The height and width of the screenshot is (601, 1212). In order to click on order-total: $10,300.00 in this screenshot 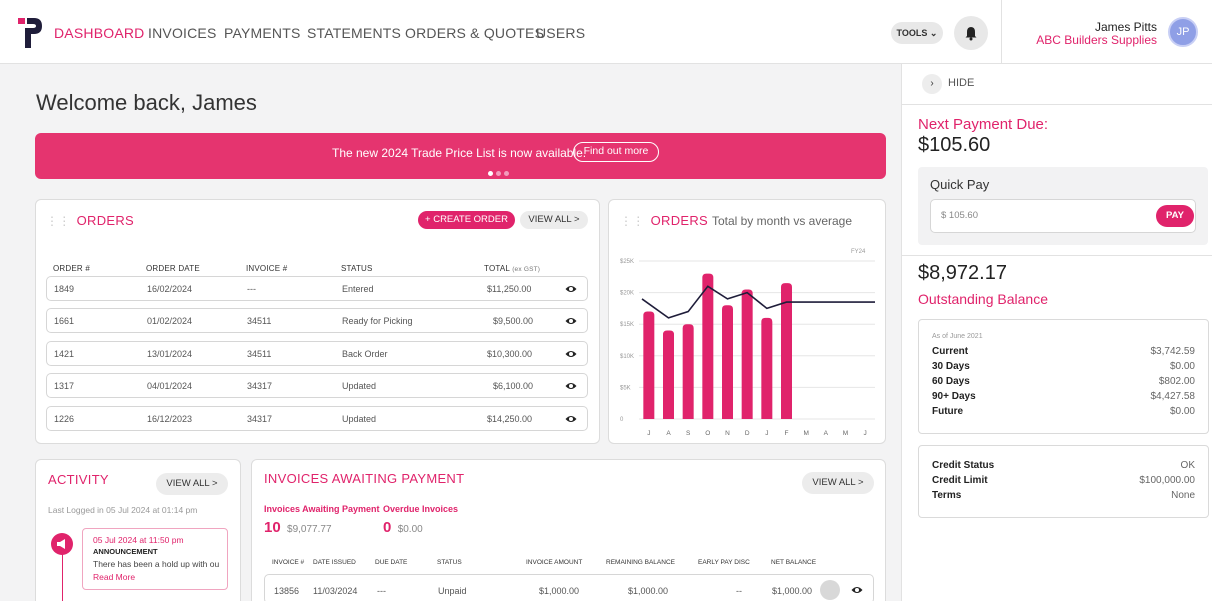, I will do `click(510, 354)`.